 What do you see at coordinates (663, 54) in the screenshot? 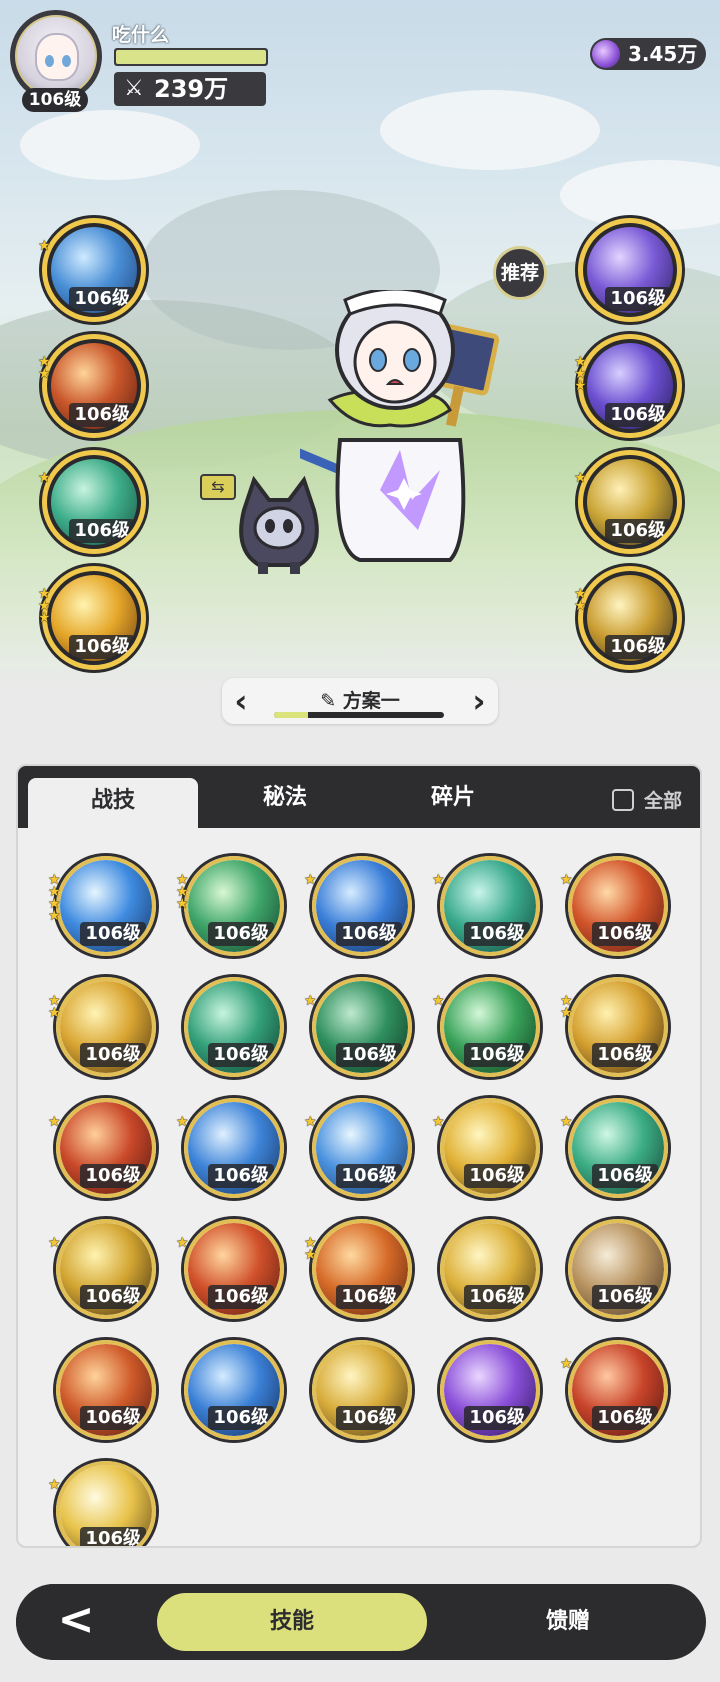
I see `currency-value: 3.45万` at bounding box center [663, 54].